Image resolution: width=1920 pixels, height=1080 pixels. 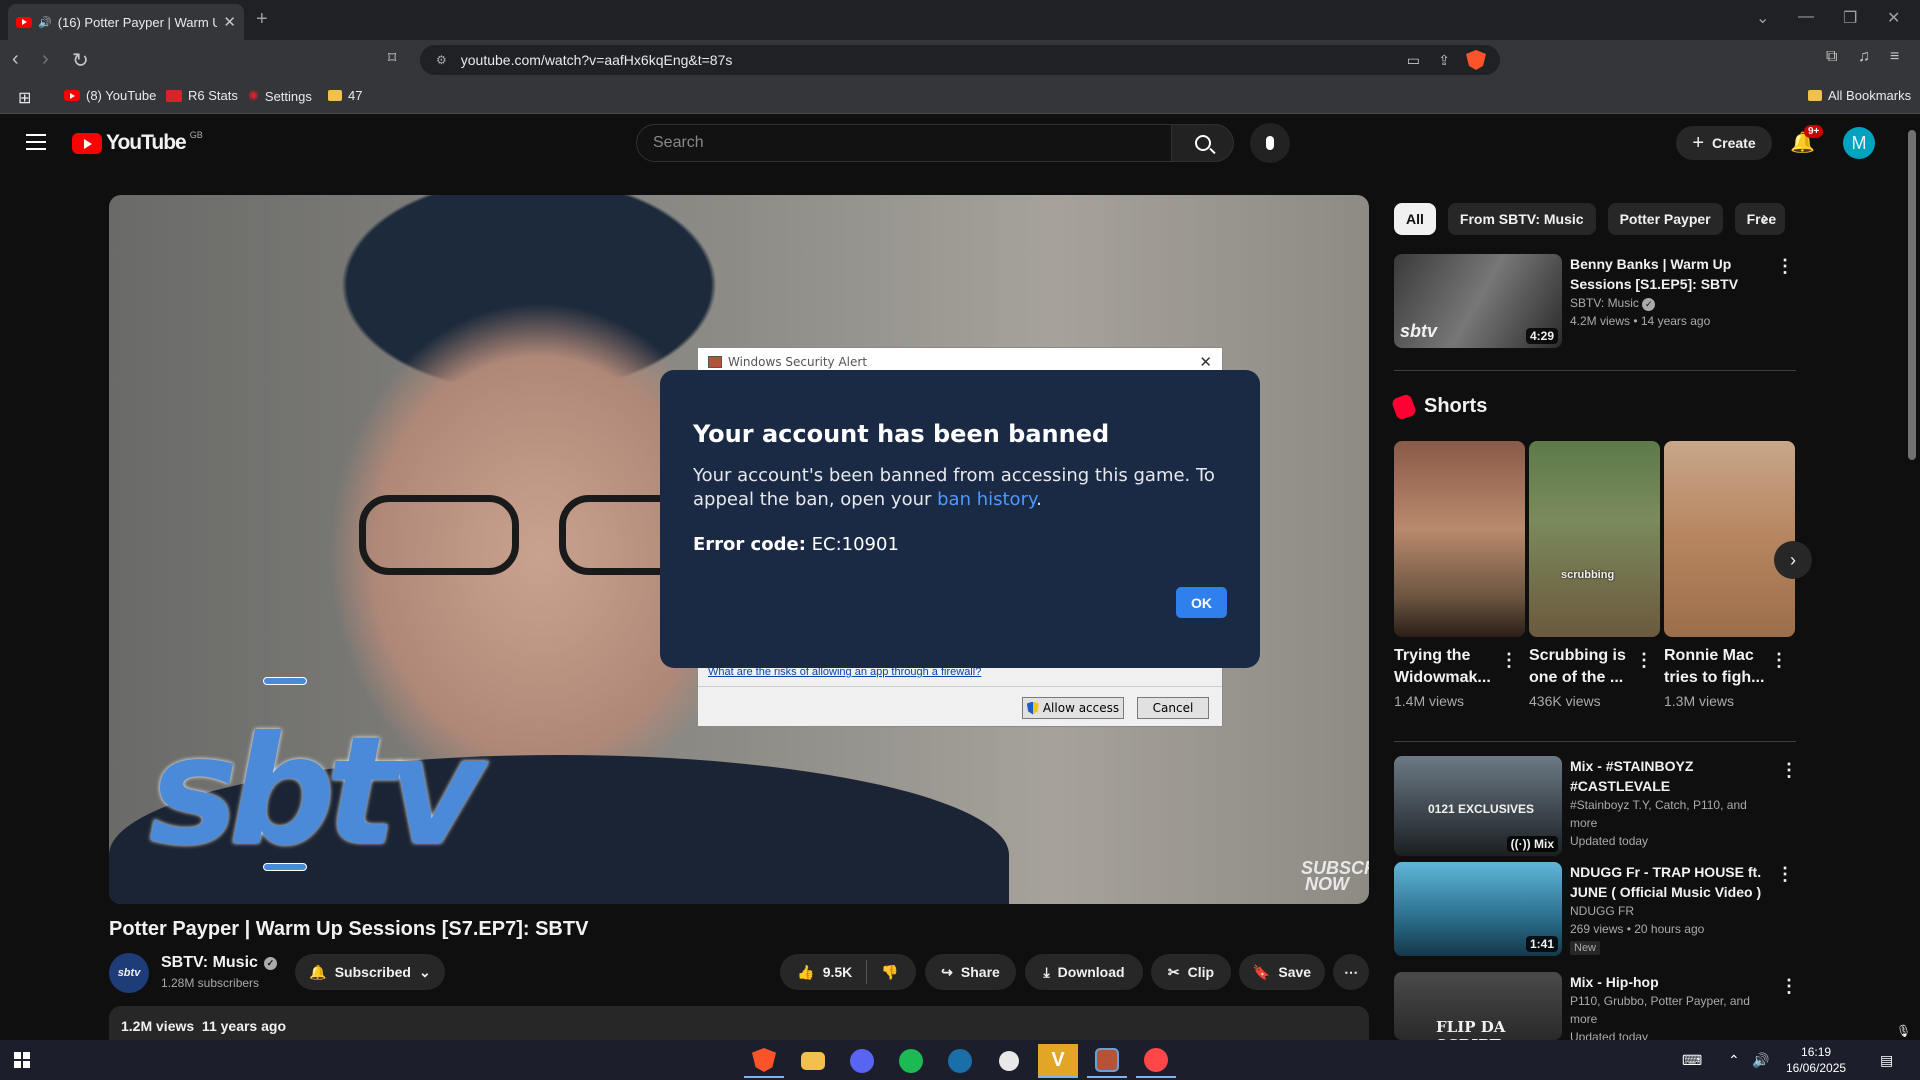 I want to click on taskbar-discord, so click(x=862, y=1061).